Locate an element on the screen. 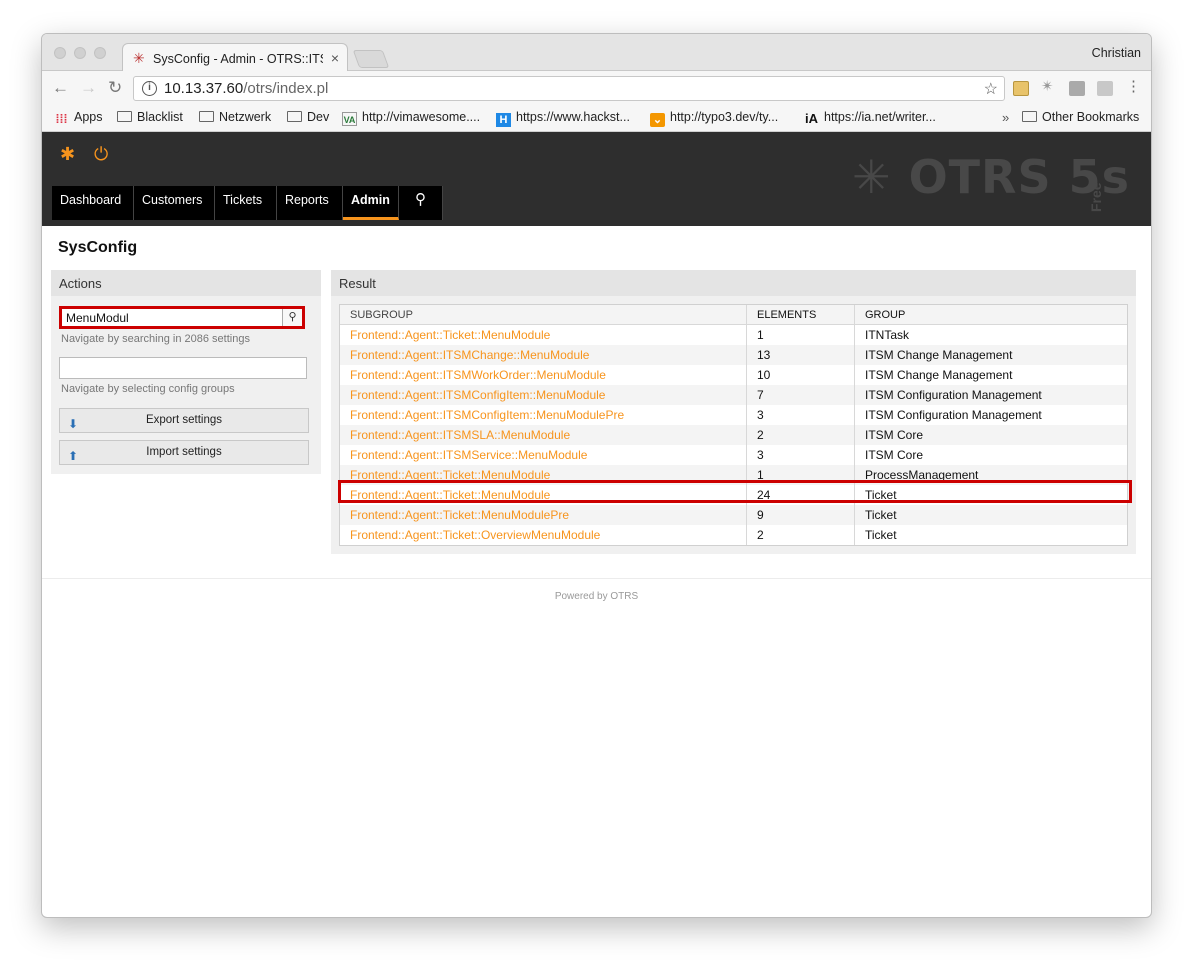 This screenshot has width=1193, height=968. elements-cell: 7 is located at coordinates (801, 395).